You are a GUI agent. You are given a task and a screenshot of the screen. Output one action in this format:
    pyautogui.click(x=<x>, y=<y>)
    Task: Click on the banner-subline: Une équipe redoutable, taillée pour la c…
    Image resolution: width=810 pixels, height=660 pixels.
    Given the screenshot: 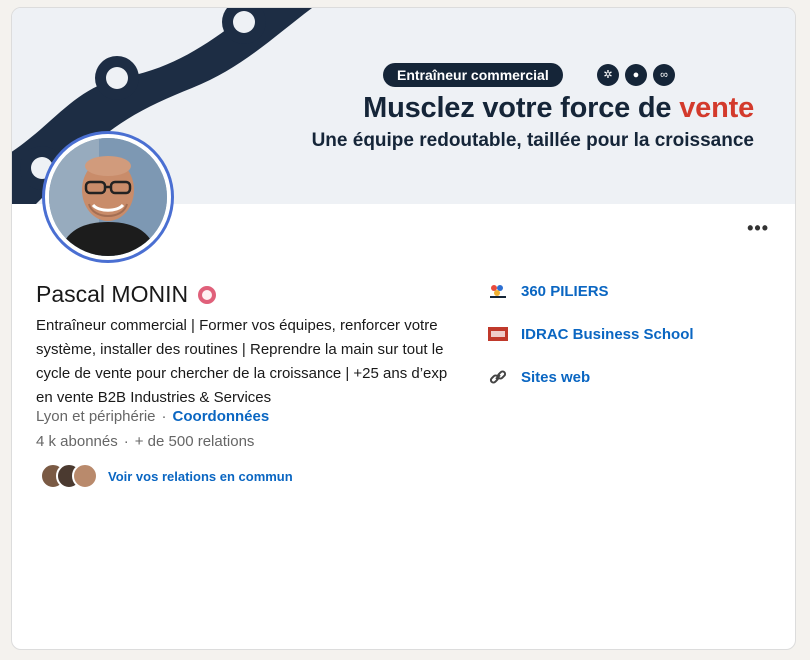 What is the action you would take?
    pyautogui.click(x=532, y=140)
    